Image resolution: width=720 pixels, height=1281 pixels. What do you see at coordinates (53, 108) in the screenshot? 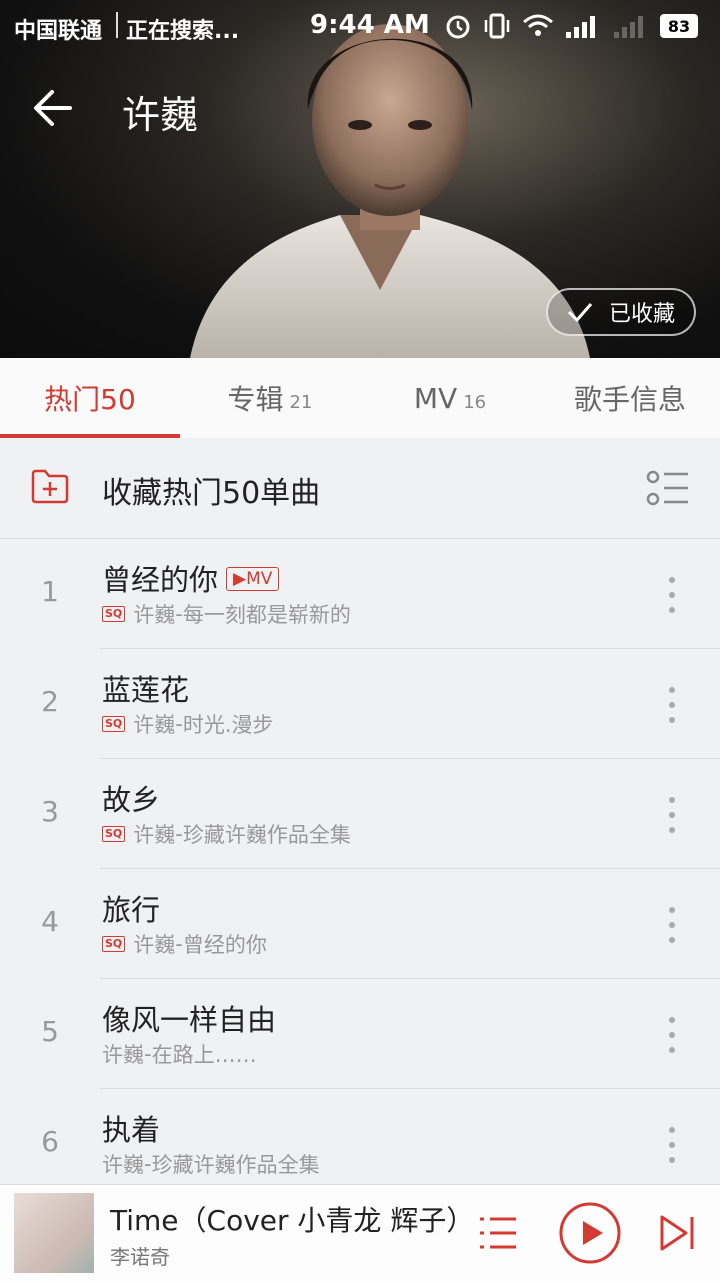
I see `arrow-left-icon` at bounding box center [53, 108].